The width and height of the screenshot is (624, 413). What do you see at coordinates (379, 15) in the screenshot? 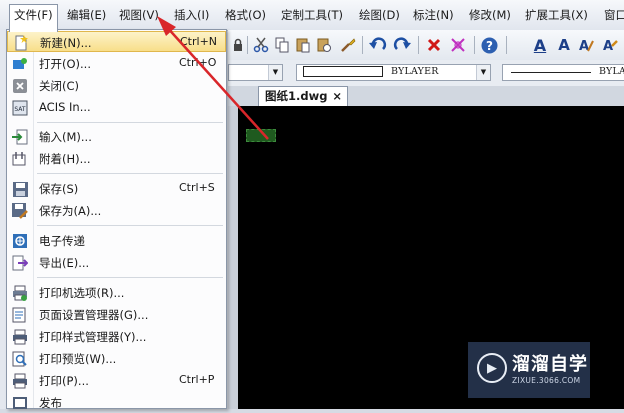
I see `menu-draw: 绘图(D)` at bounding box center [379, 15].